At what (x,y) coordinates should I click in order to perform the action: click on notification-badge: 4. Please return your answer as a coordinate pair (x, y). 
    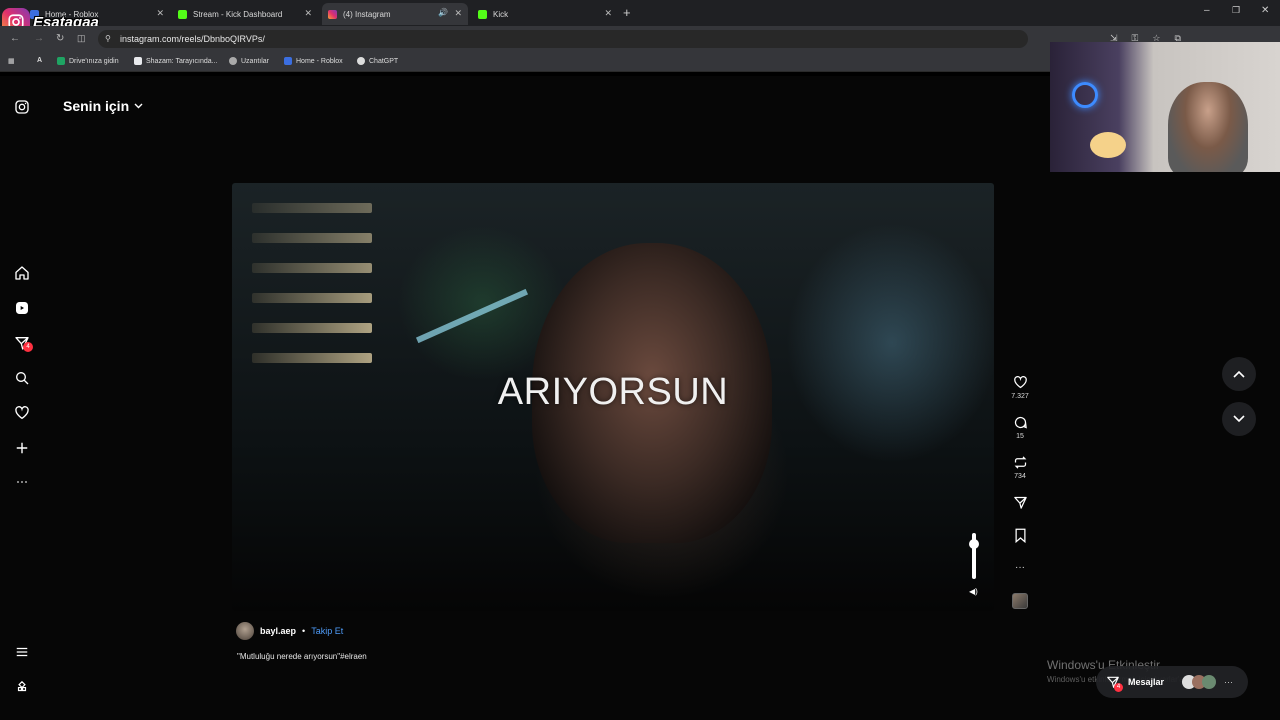
    Looking at the image, I should click on (28, 347).